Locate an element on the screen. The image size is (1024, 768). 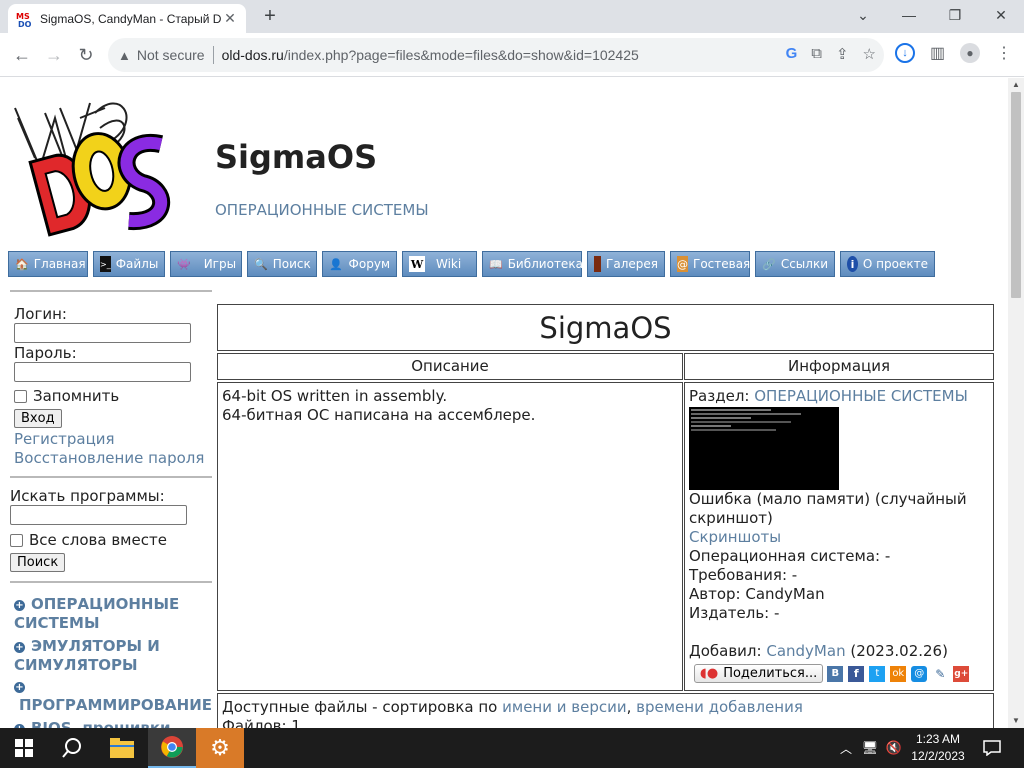
password-label: Пароль: is located at coordinates (45, 353).